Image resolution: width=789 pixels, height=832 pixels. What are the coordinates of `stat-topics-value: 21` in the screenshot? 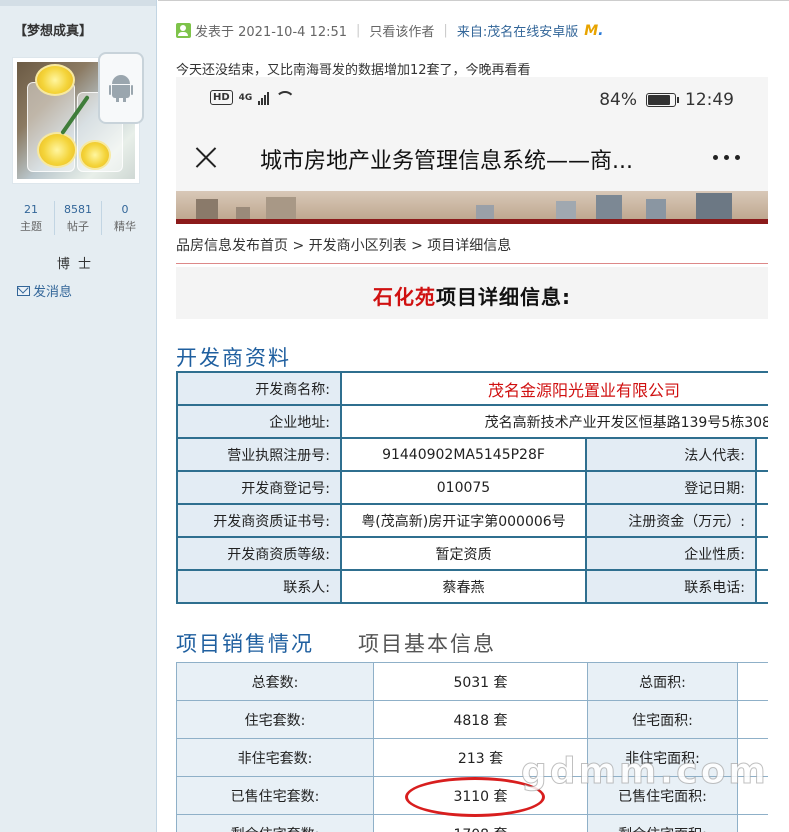 It's located at (31, 209).